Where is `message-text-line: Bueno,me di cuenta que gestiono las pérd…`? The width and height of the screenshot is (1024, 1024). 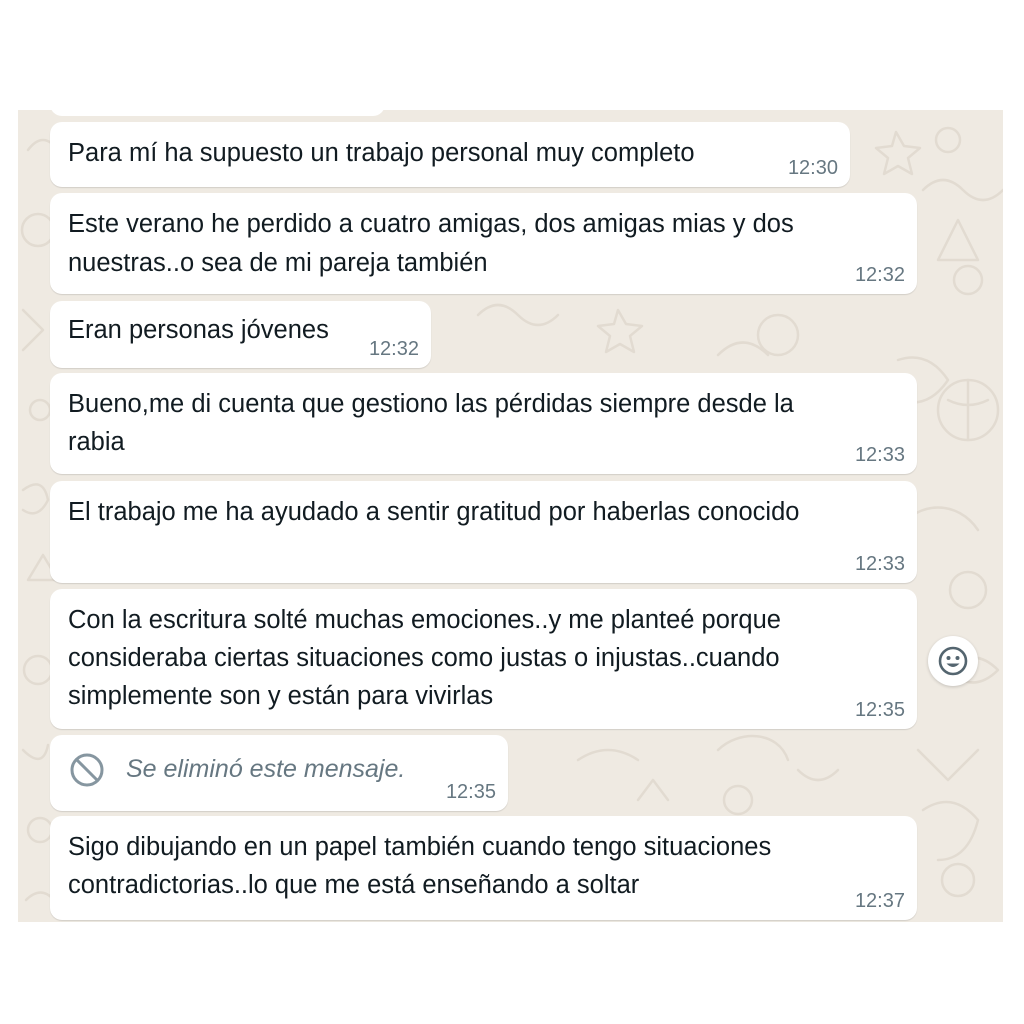 message-text-line: Bueno,me di cuenta que gestiono las pérd… is located at coordinates (431, 404).